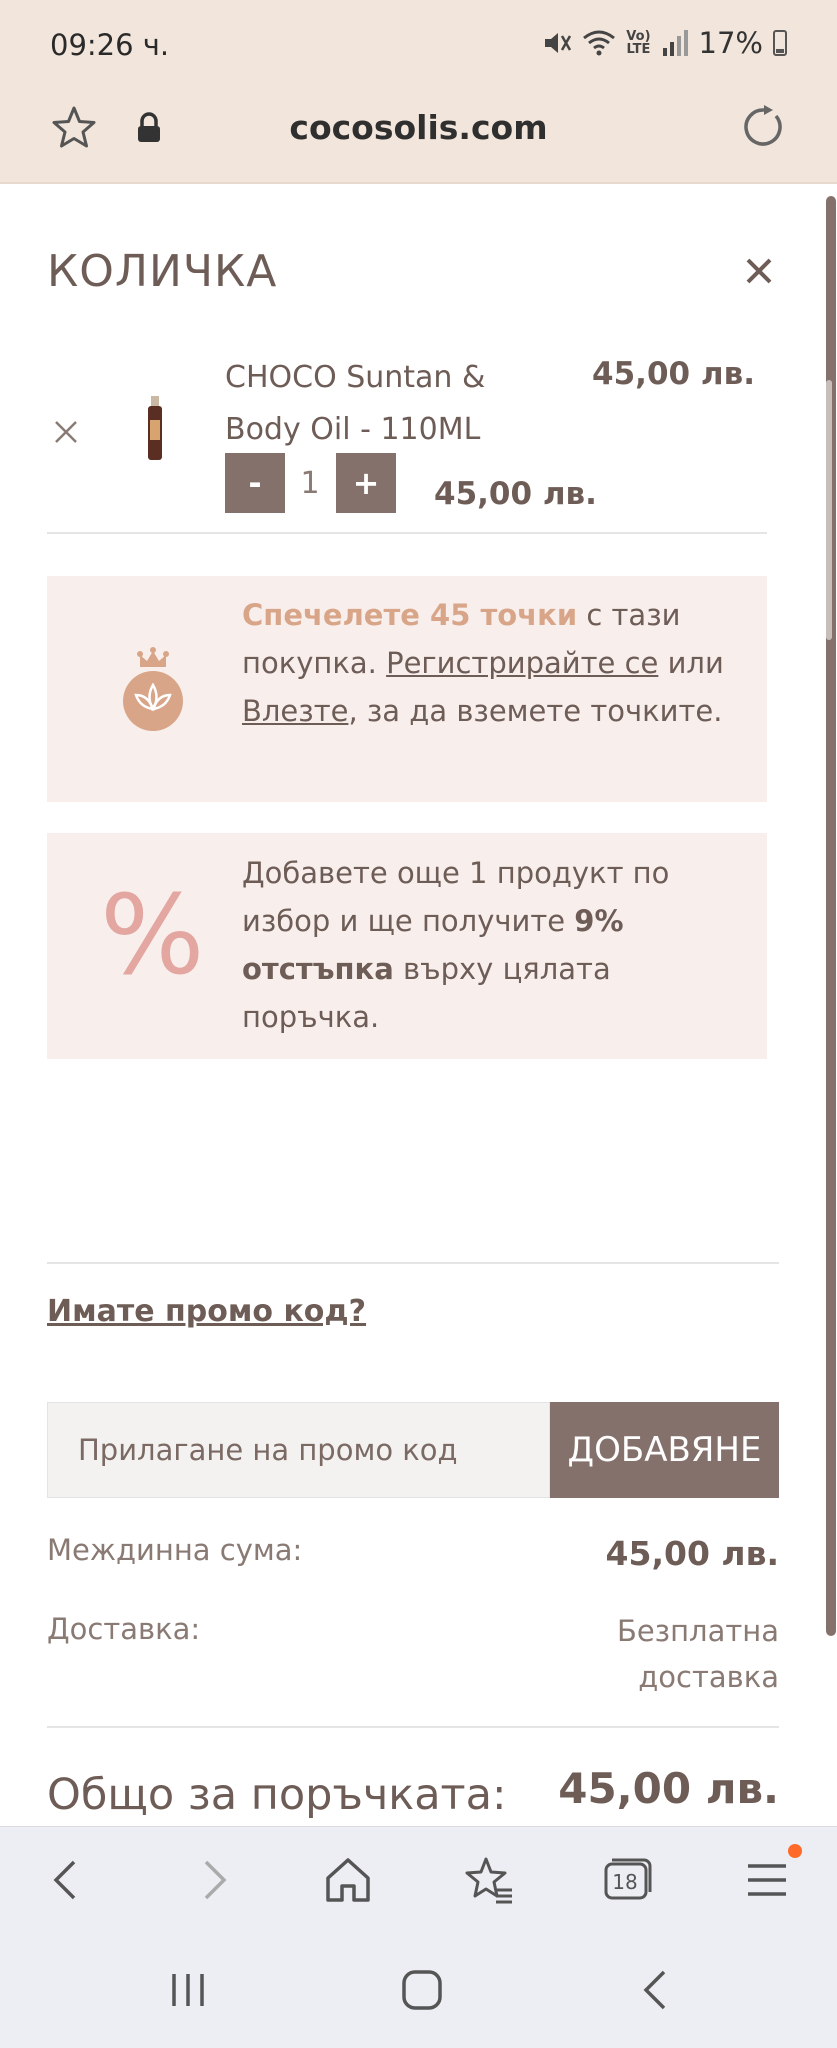 The image size is (837, 2048). I want to click on login-link: Влезте, so click(295, 711).